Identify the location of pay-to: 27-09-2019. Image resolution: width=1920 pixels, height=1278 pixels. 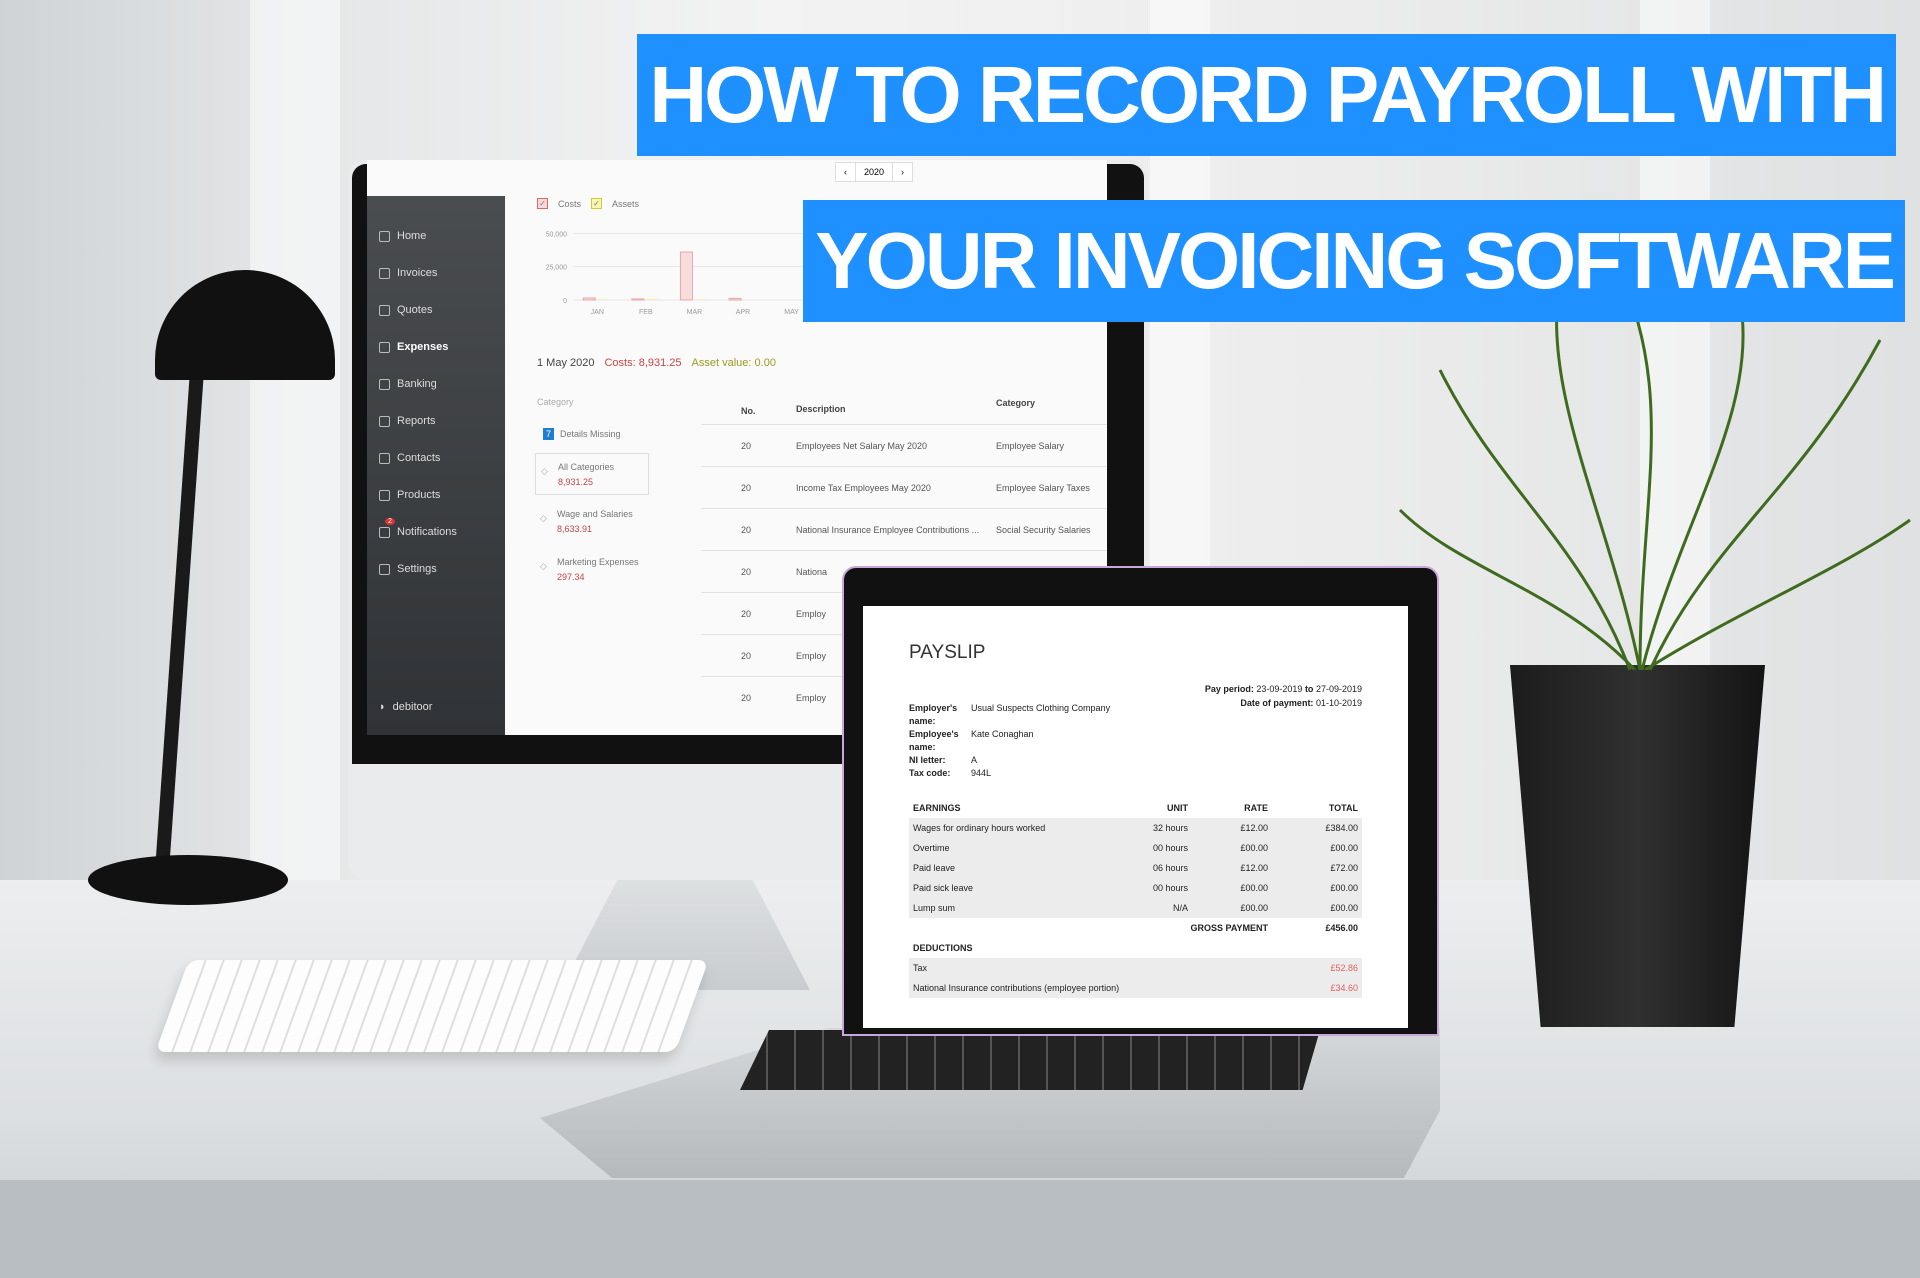
(1338, 689).